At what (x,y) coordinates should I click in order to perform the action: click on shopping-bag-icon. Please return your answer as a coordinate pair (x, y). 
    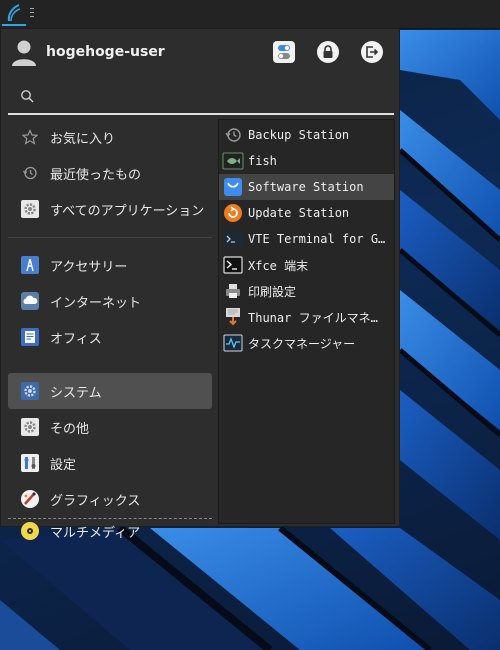
    Looking at the image, I should click on (233, 187).